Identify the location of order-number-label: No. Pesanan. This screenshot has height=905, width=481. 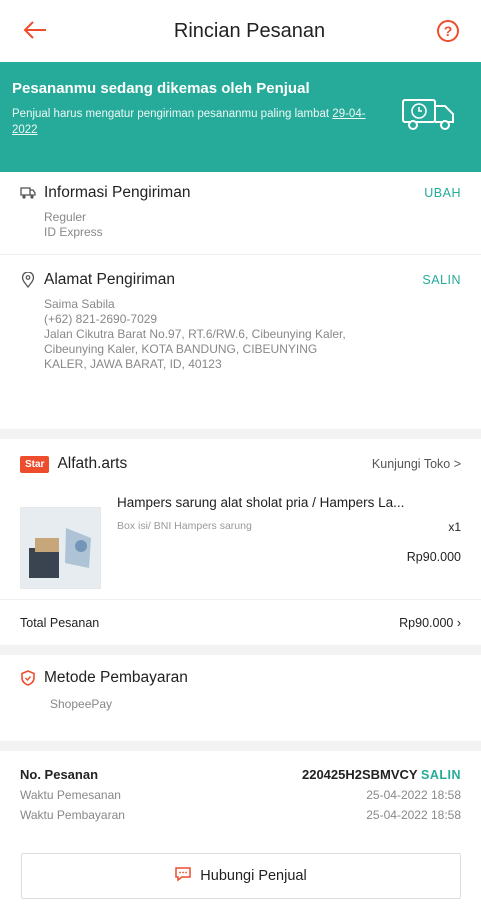
(59, 774).